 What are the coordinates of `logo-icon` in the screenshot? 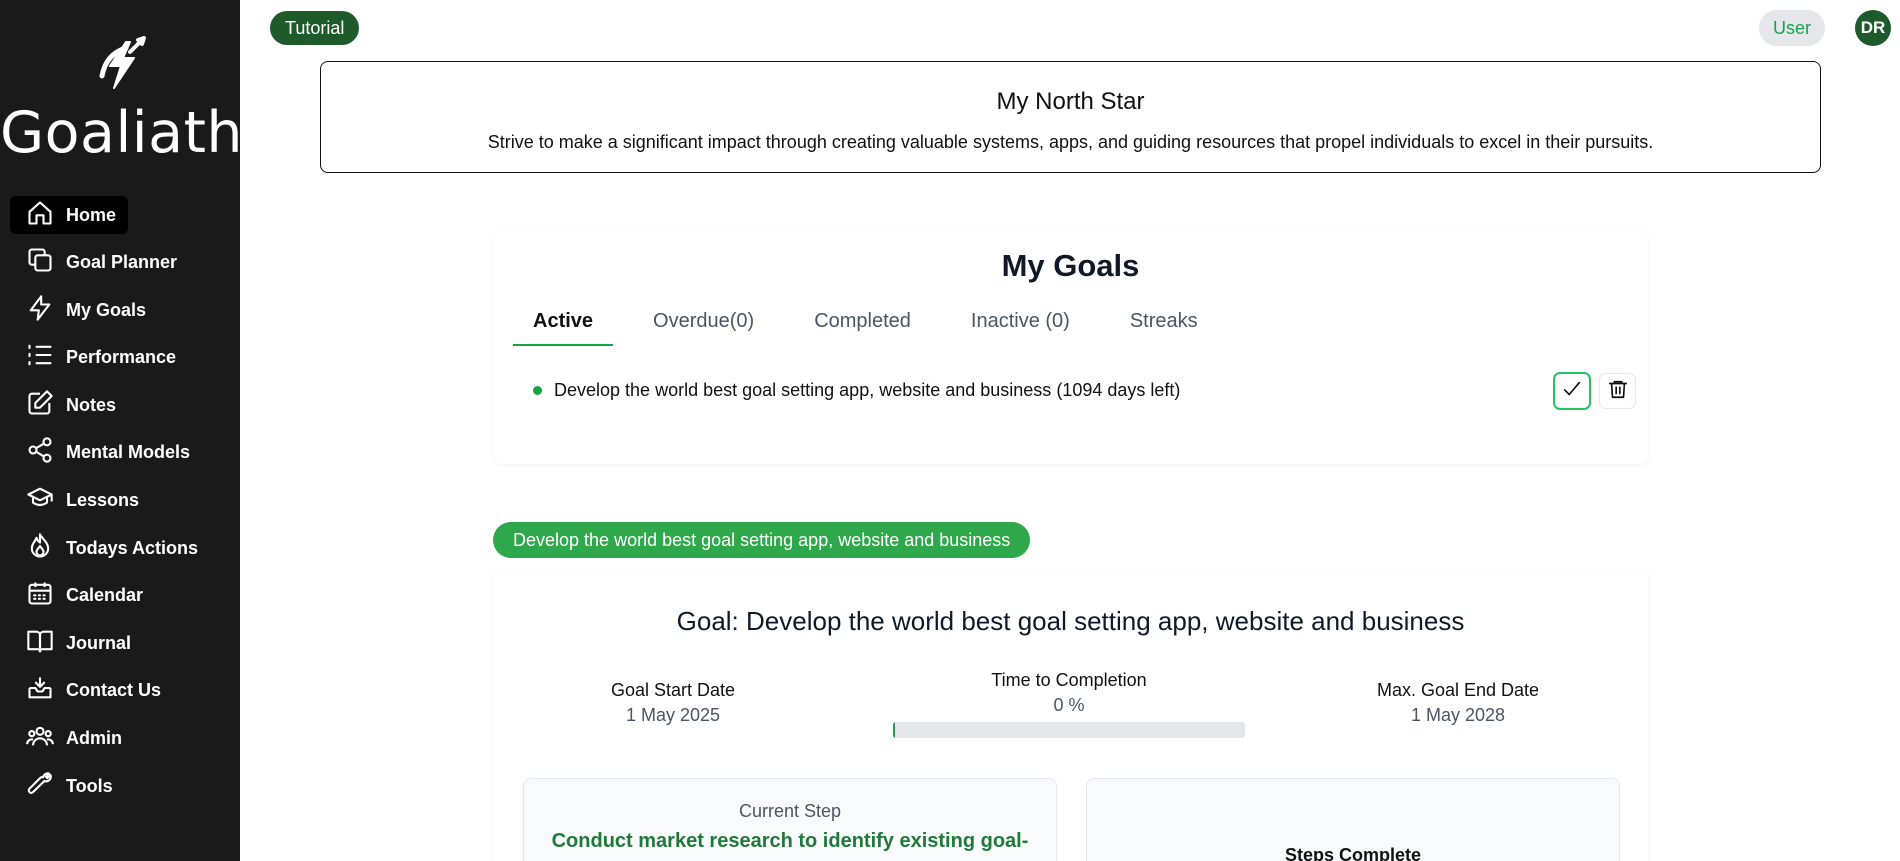 It's located at (121, 65).